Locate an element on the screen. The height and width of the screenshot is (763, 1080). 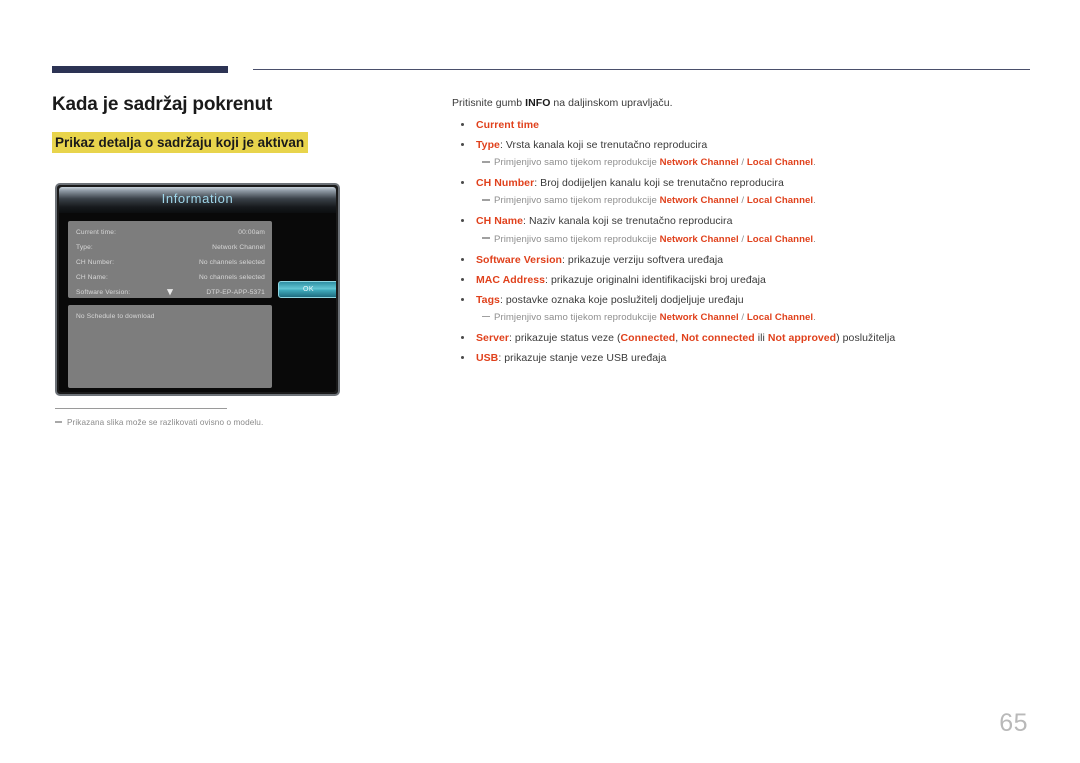
list-item: Current time is located at coordinates (747, 125).